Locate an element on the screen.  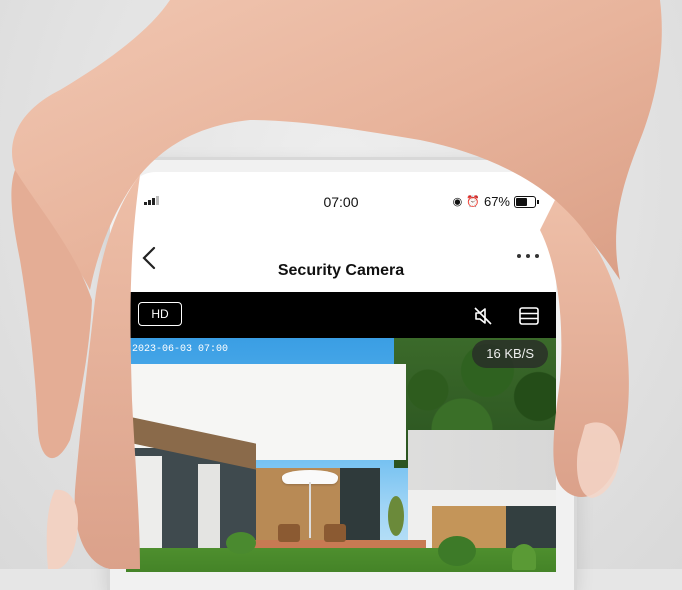
page-title: Security Camera is located at coordinates (341, 270).